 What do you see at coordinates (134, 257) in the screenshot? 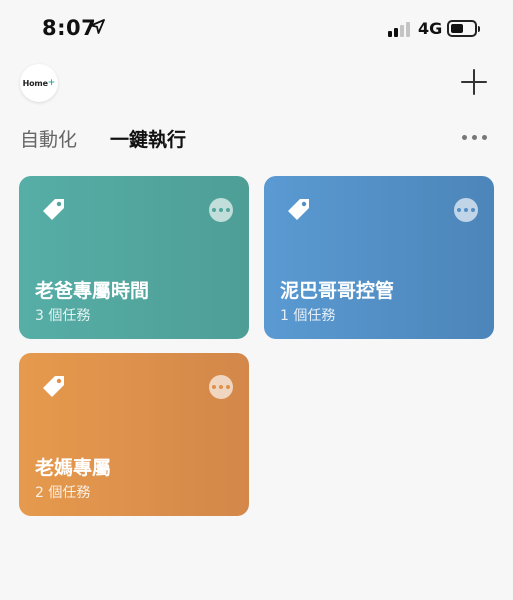
I see `scene-card: 老爸專屬時間 3 個任務` at bounding box center [134, 257].